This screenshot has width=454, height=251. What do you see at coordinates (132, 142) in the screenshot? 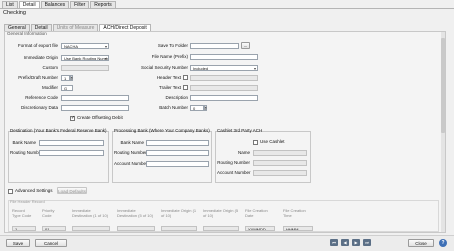
I see `proc-bank-name-label: Bank Name` at bounding box center [132, 142].